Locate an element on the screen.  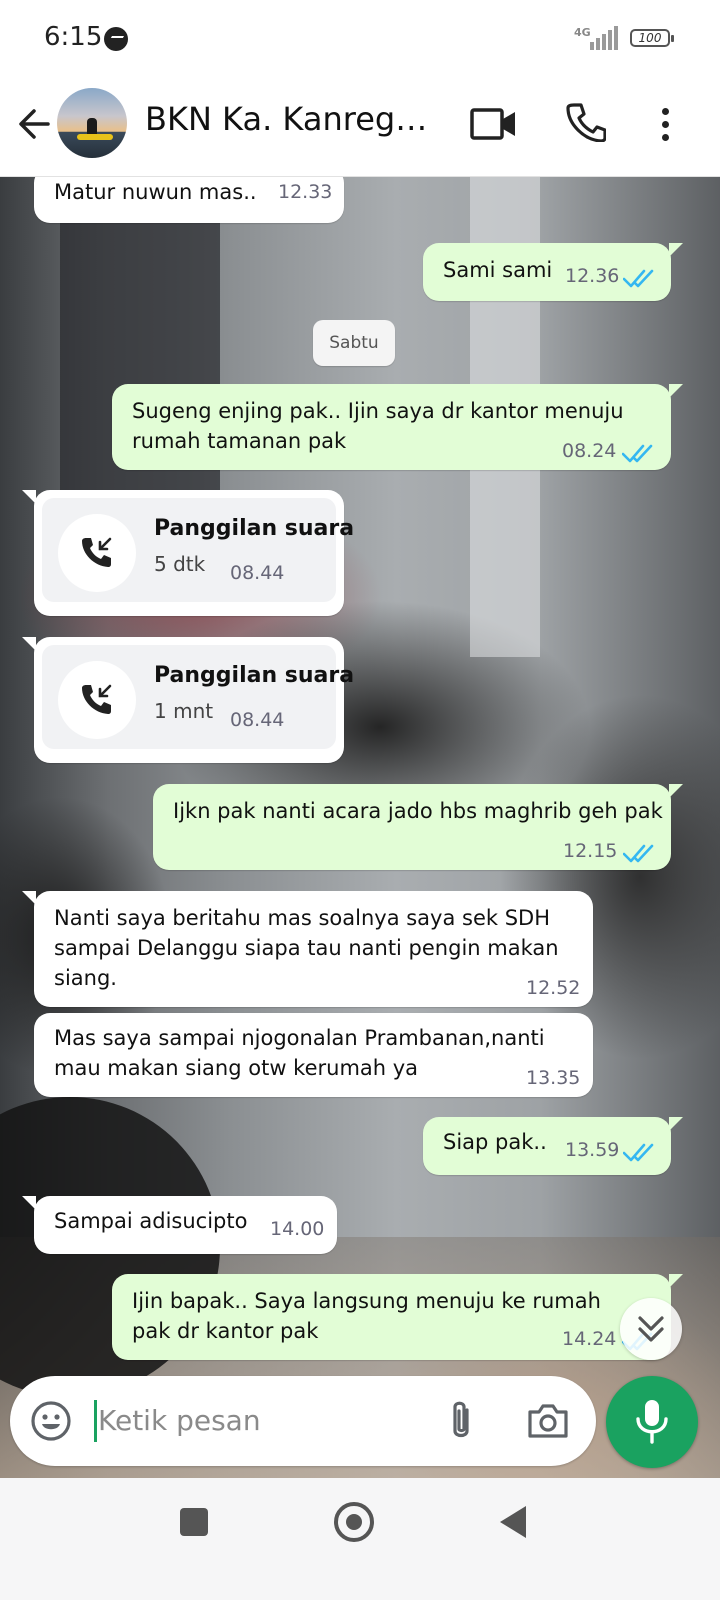
battery-icon: 100 is located at coordinates (652, 38).